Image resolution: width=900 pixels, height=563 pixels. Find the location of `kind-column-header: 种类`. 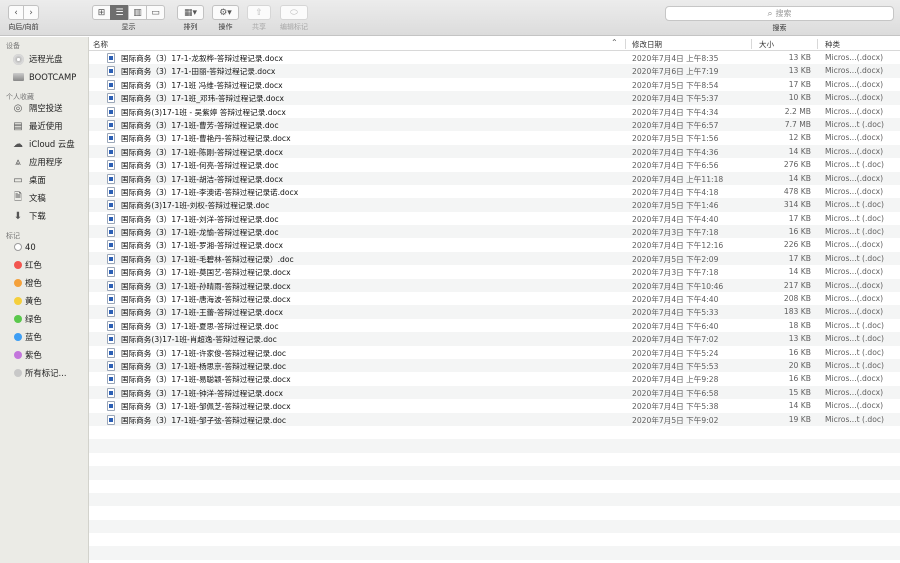

kind-column-header: 种类 is located at coordinates (832, 44).